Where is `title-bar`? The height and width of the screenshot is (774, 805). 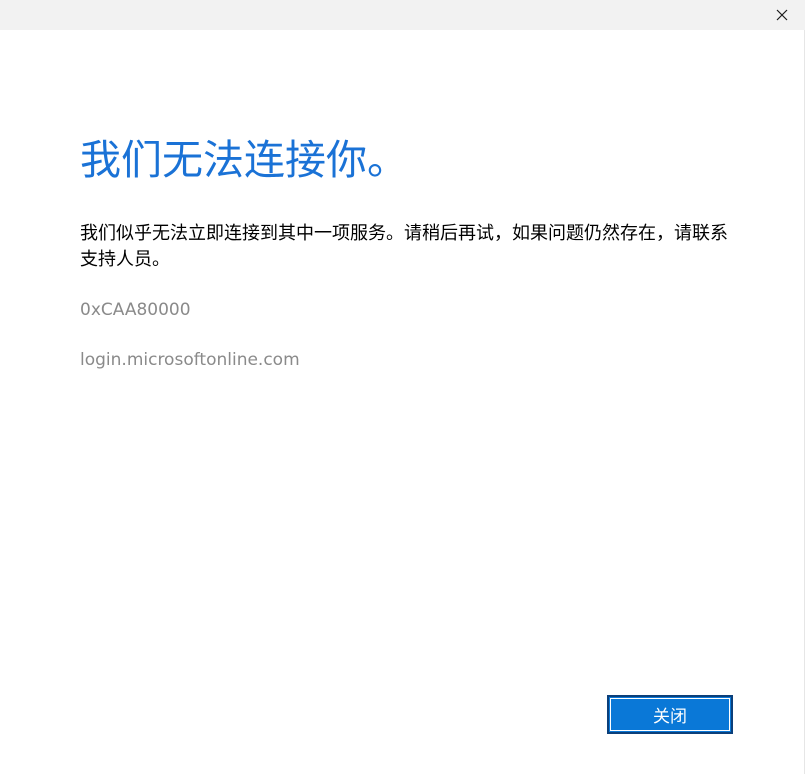
title-bar is located at coordinates (402, 15).